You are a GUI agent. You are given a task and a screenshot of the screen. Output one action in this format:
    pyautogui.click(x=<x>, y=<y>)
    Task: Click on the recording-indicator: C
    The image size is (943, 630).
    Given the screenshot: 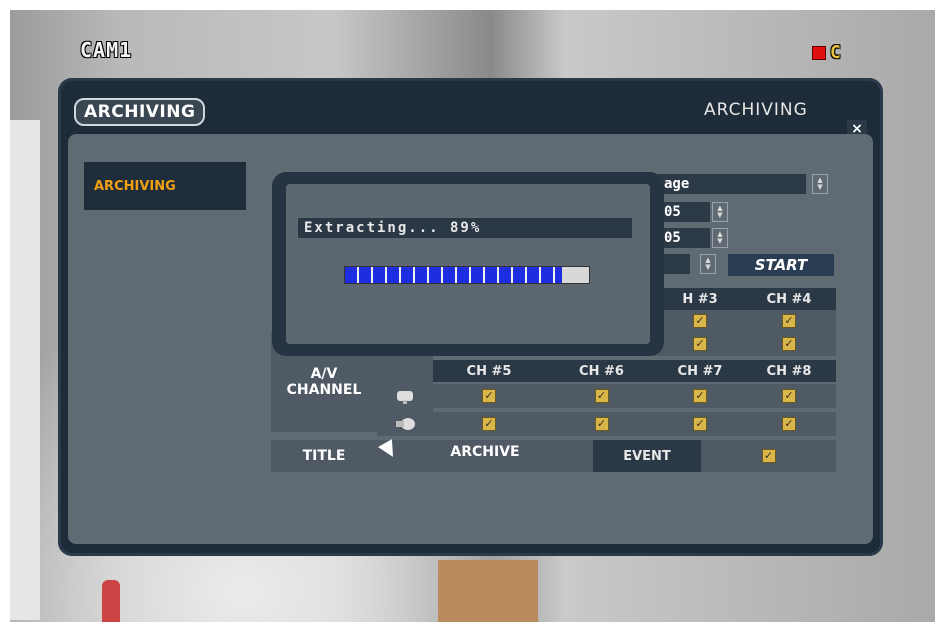 What is the action you would take?
    pyautogui.click(x=826, y=52)
    